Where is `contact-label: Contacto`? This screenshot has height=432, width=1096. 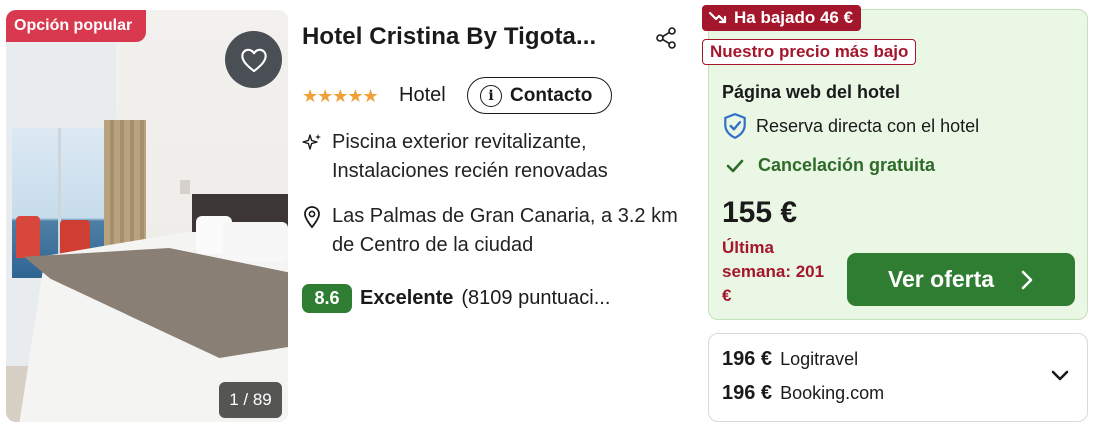
contact-label: Contacto is located at coordinates (551, 95).